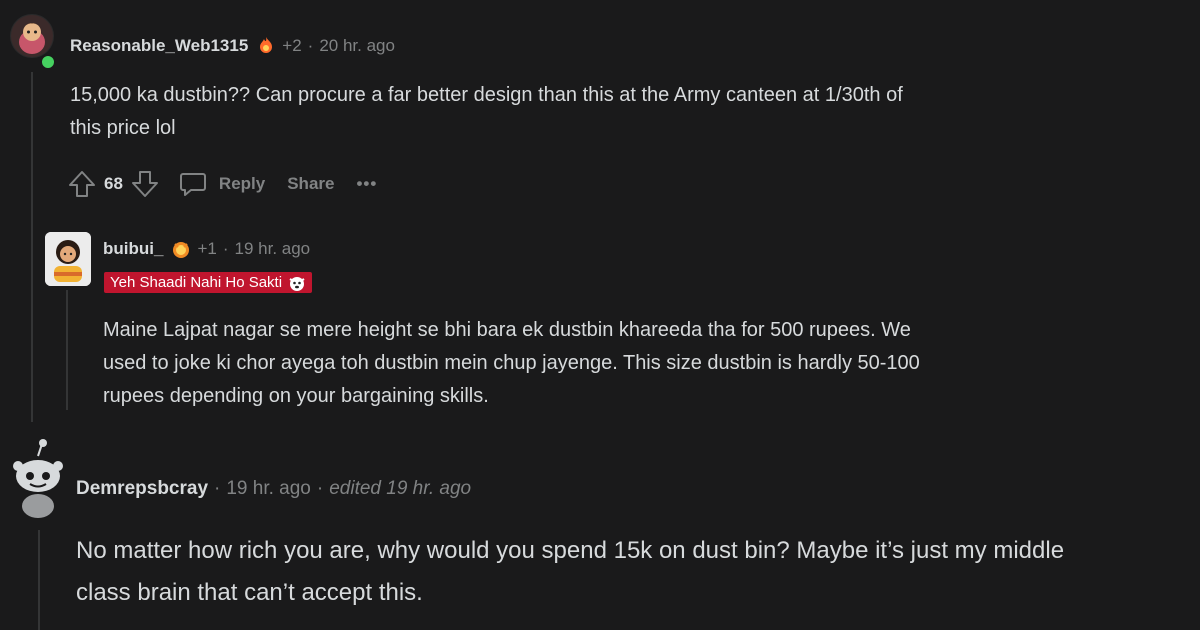  Describe the element at coordinates (242, 183) in the screenshot. I see `reply-label: Reply` at that location.